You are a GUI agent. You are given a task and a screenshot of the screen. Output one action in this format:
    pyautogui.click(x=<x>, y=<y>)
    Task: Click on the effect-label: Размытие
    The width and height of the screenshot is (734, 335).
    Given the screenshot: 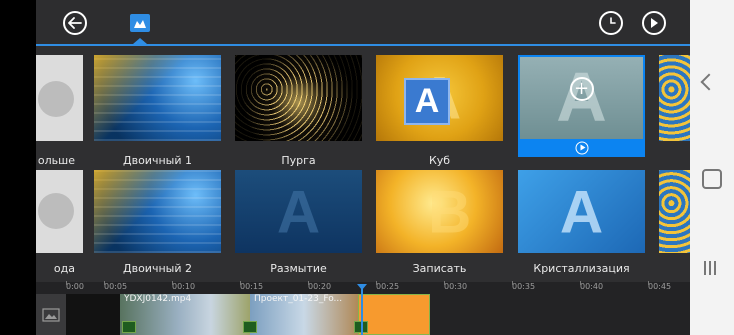 What is the action you would take?
    pyautogui.click(x=298, y=268)
    